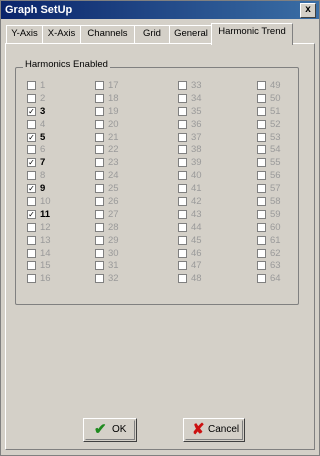  Describe the element at coordinates (196, 85) in the screenshot. I see `harmonic-label: 33` at that location.